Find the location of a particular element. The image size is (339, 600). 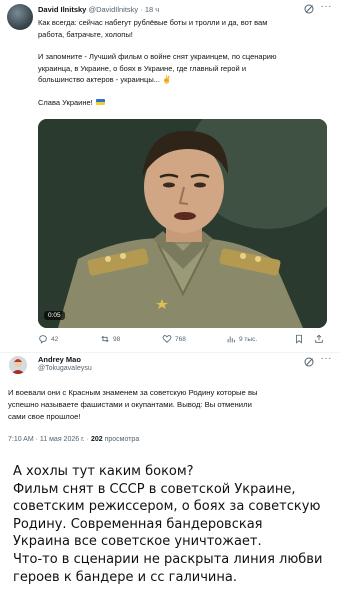

share-action is located at coordinates (319, 339).